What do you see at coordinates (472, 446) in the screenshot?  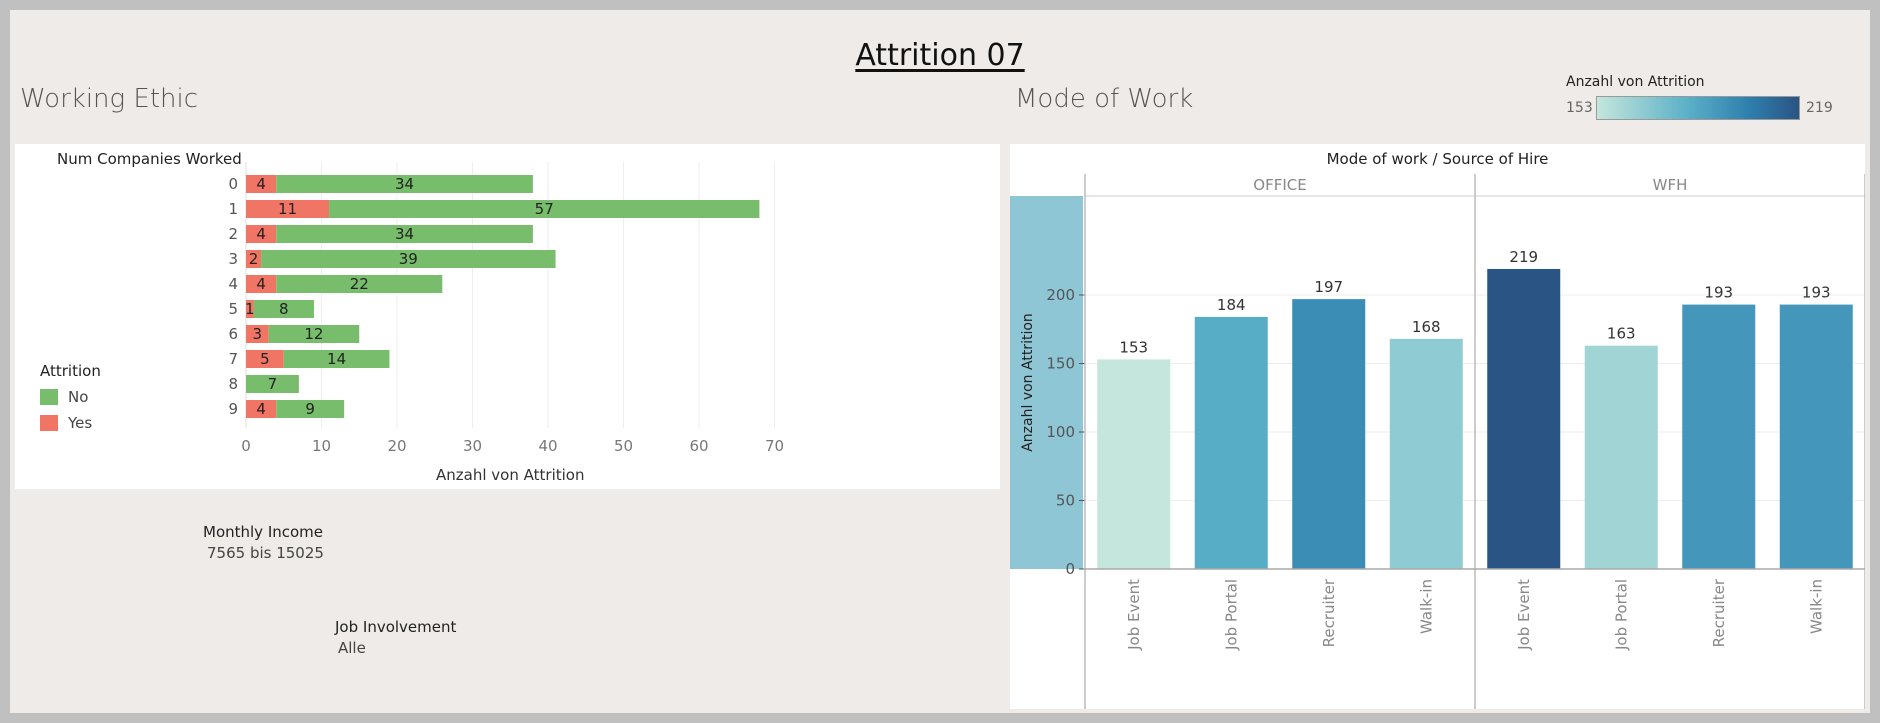 I see `x-tick-label: 30` at bounding box center [472, 446].